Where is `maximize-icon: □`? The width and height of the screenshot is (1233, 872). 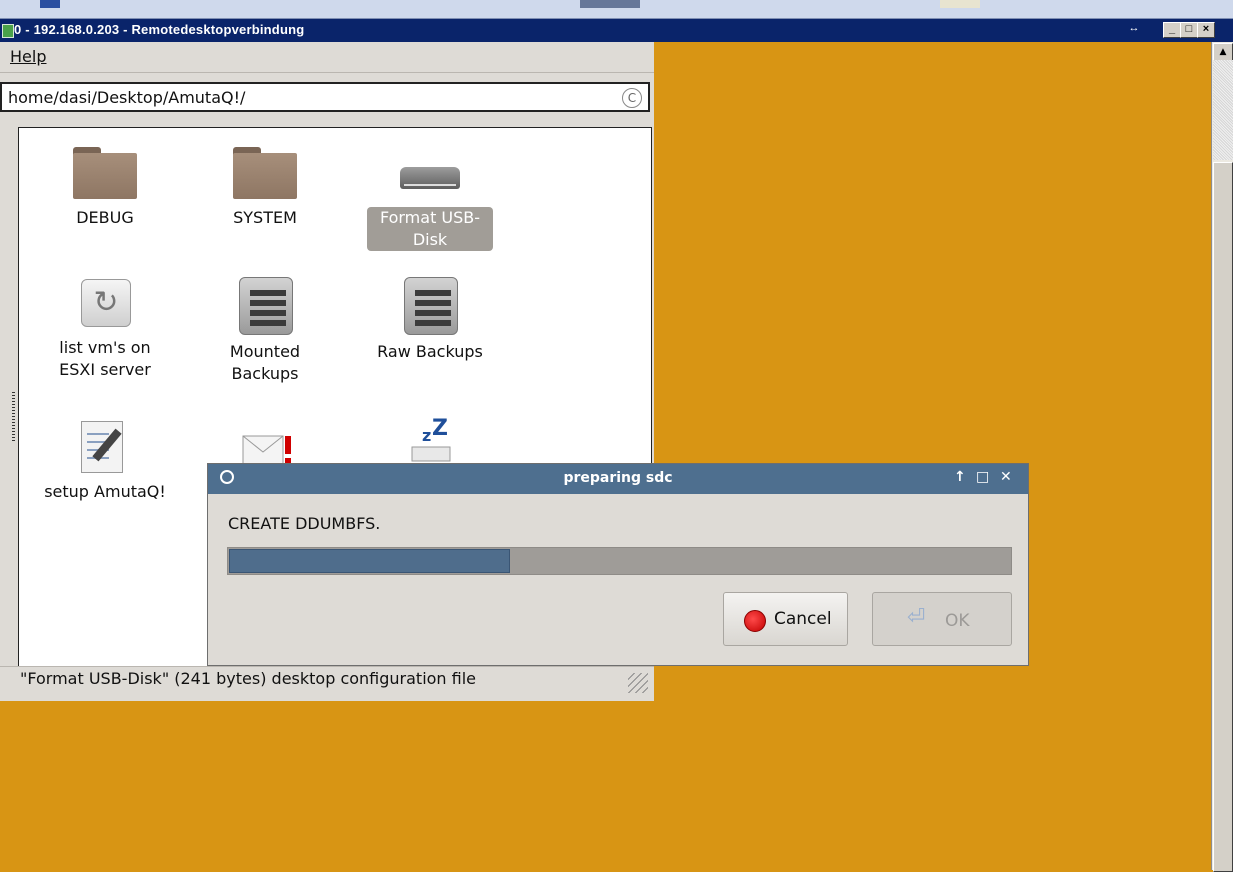 maximize-icon: □ is located at coordinates (982, 477).